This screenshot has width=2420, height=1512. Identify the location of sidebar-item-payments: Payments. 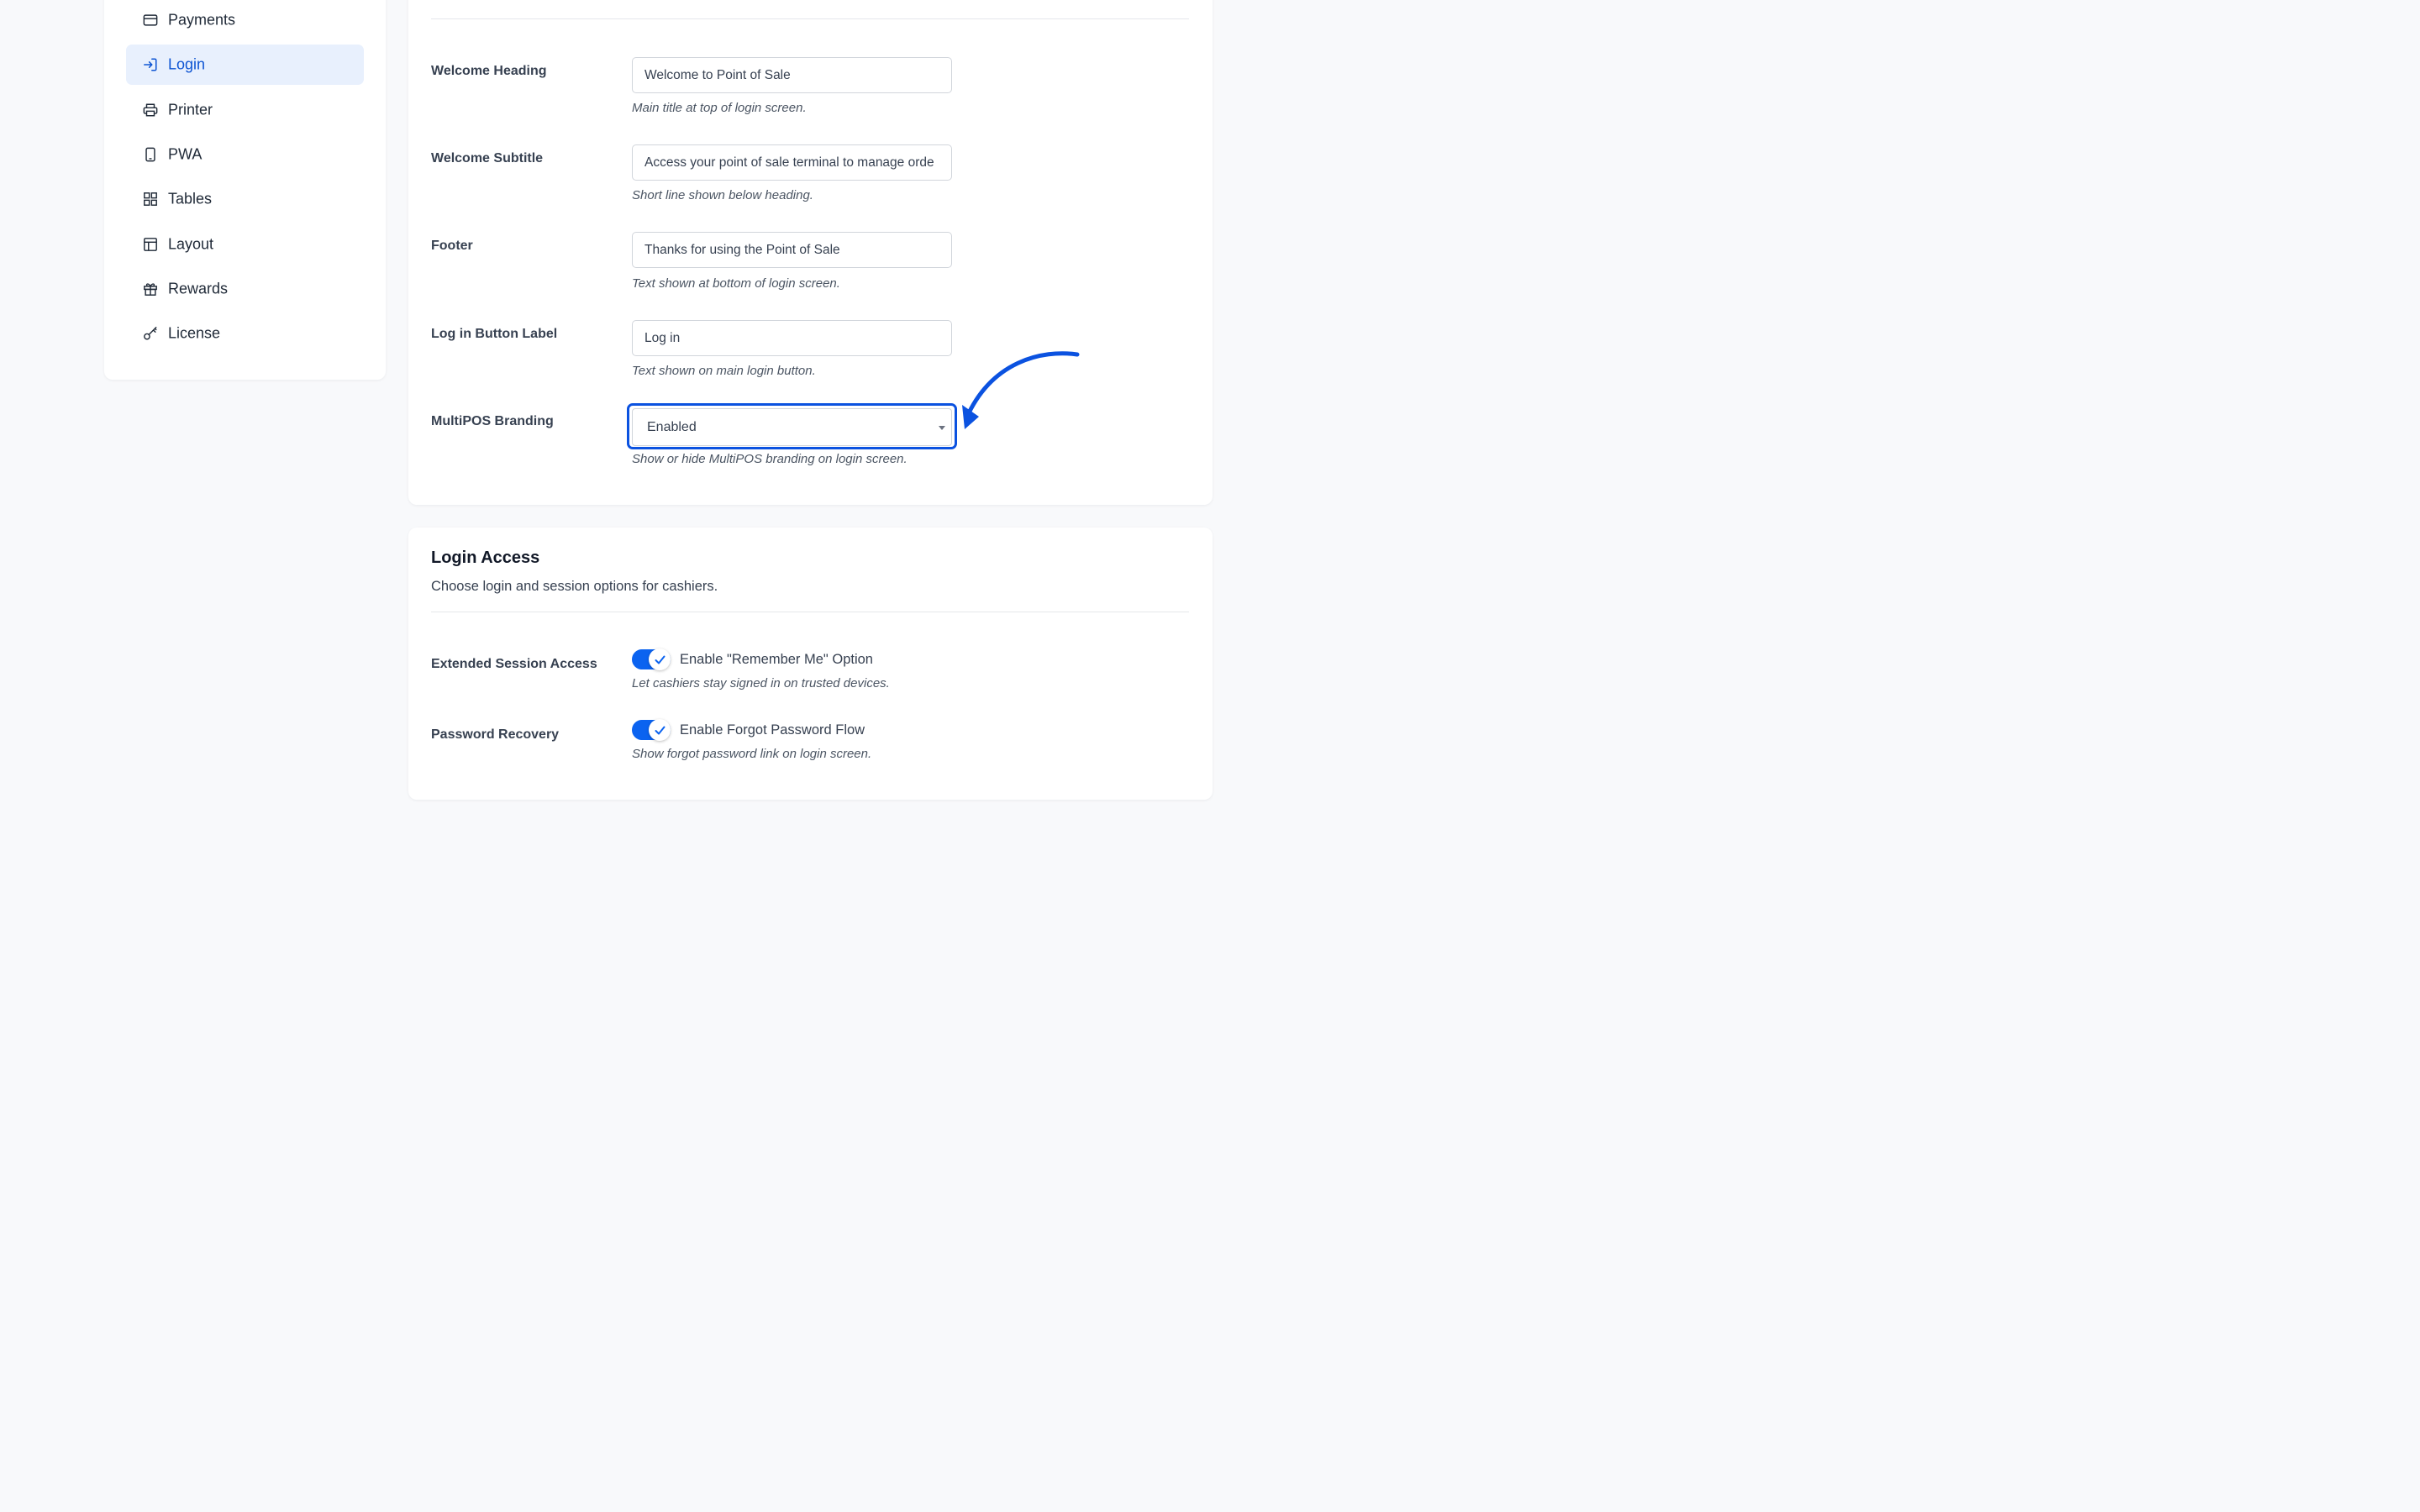
(245, 20).